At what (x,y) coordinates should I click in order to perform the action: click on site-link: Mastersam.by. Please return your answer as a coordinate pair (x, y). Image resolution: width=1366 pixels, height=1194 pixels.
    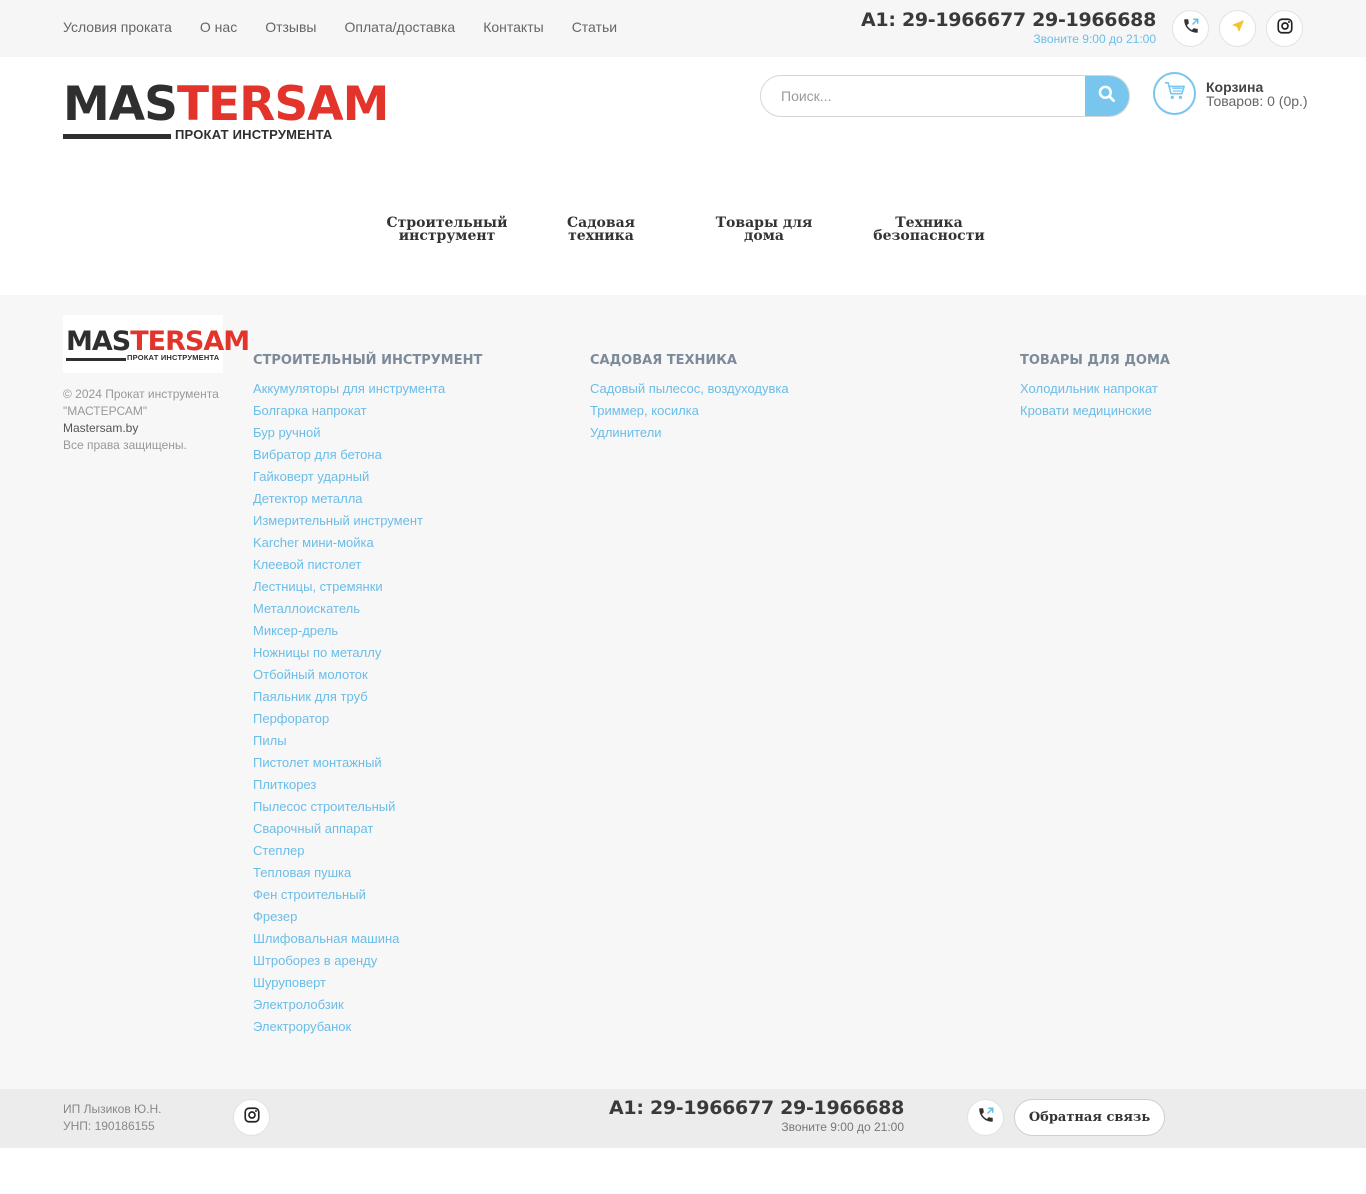
    Looking at the image, I should click on (145, 428).